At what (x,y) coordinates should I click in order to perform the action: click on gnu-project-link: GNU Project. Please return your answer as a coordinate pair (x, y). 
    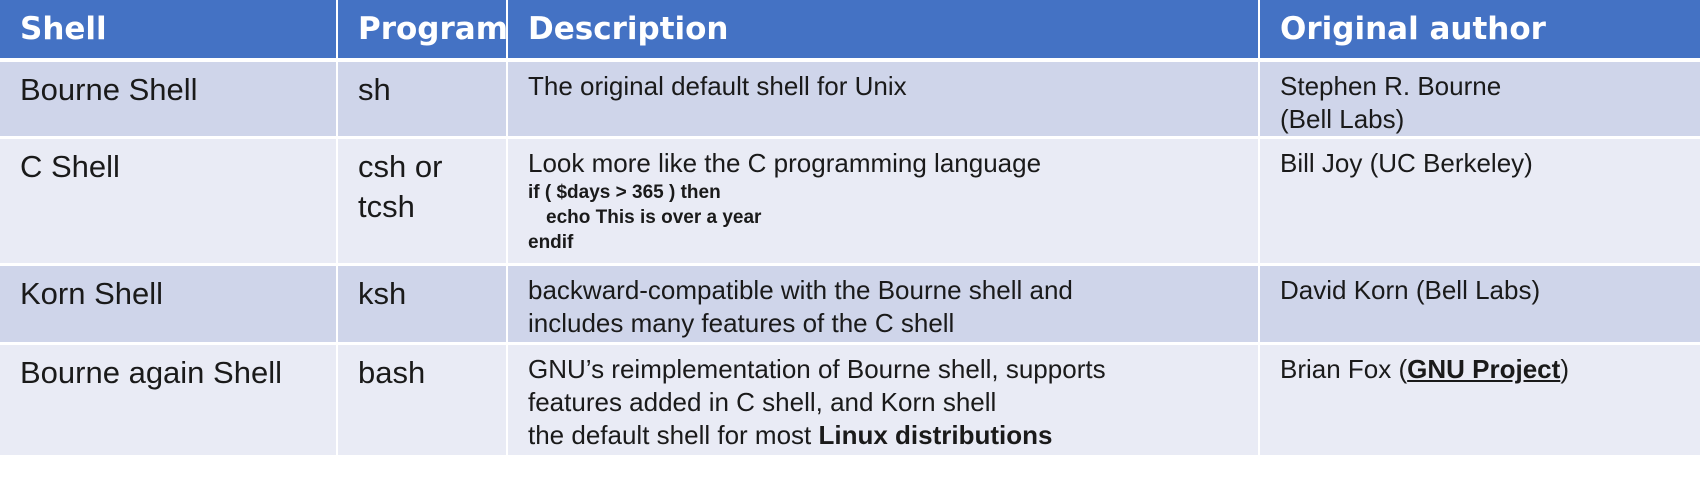
    Looking at the image, I should click on (1483, 369).